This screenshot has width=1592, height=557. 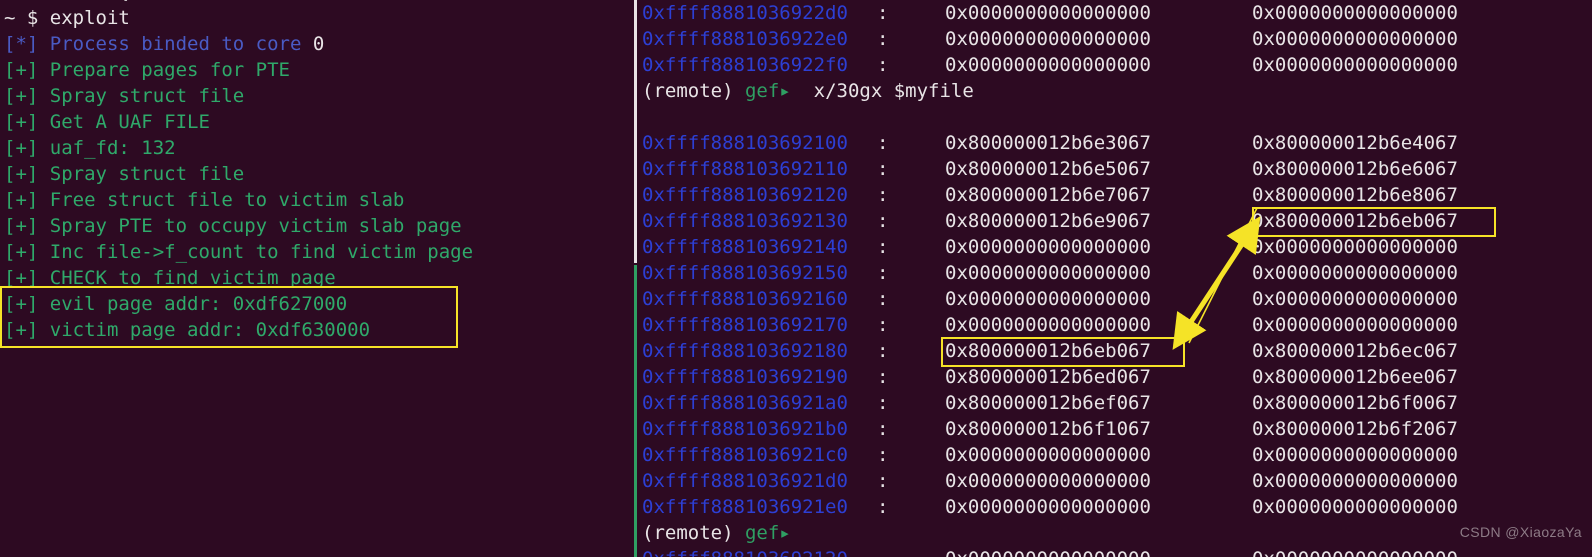 I want to click on log-line-text: Inc file->f_count to find victim page, so click(x=261, y=252).